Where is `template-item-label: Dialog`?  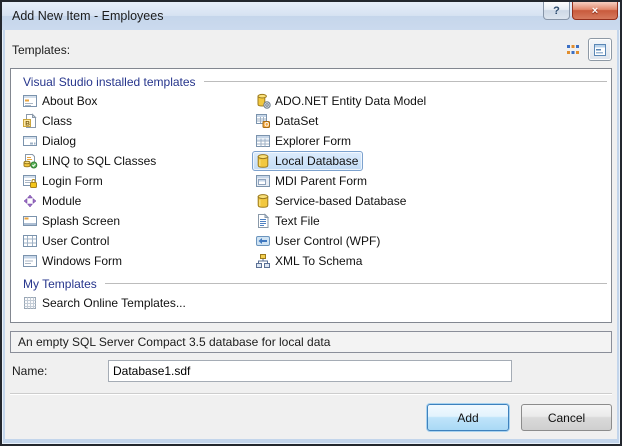 template-item-label: Dialog is located at coordinates (59, 141).